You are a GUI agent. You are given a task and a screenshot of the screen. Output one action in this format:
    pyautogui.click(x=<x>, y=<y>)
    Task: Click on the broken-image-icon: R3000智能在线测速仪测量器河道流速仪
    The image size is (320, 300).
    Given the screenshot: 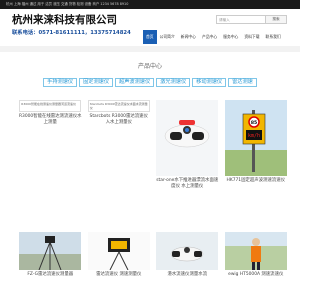 What is the action you would take?
    pyautogui.click(x=50, y=106)
    